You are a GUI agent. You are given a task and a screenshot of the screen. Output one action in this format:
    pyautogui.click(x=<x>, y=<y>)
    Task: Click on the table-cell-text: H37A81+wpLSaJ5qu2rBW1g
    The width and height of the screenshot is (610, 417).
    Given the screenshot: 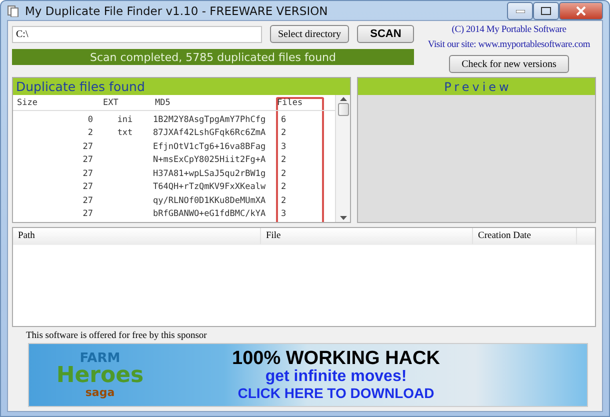 What is the action you would take?
    pyautogui.click(x=209, y=173)
    